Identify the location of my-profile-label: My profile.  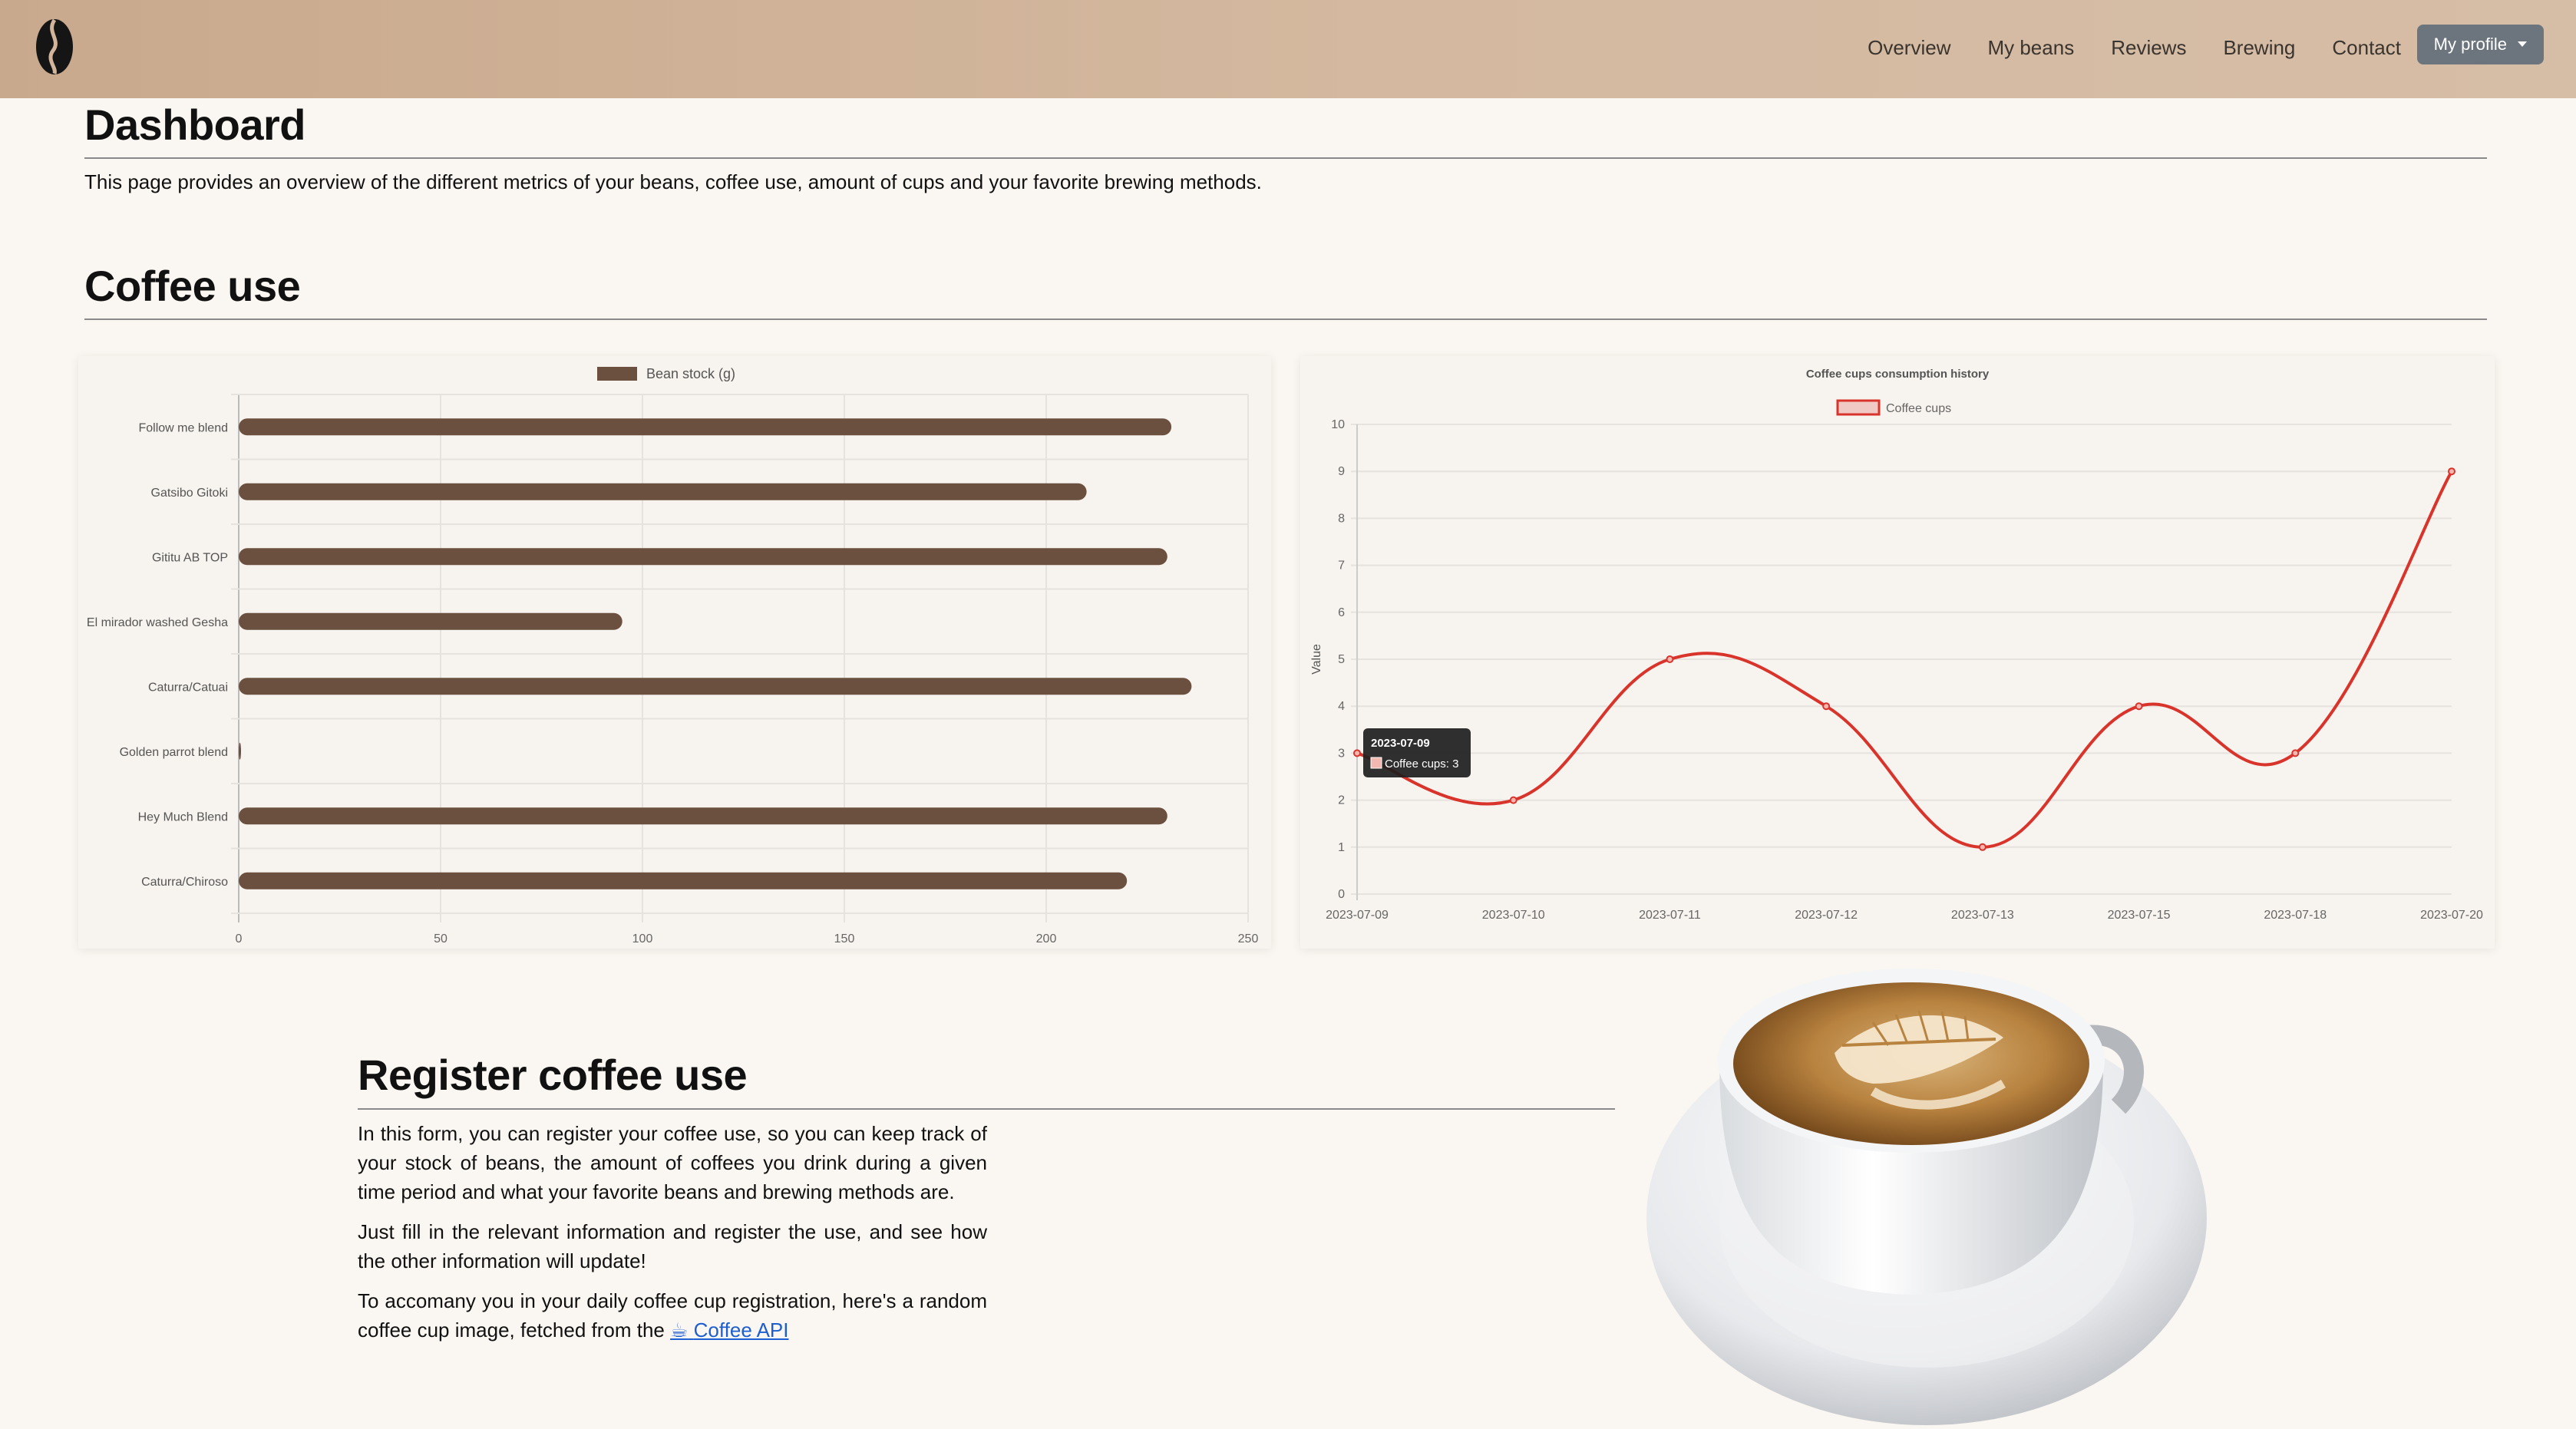
(2470, 44).